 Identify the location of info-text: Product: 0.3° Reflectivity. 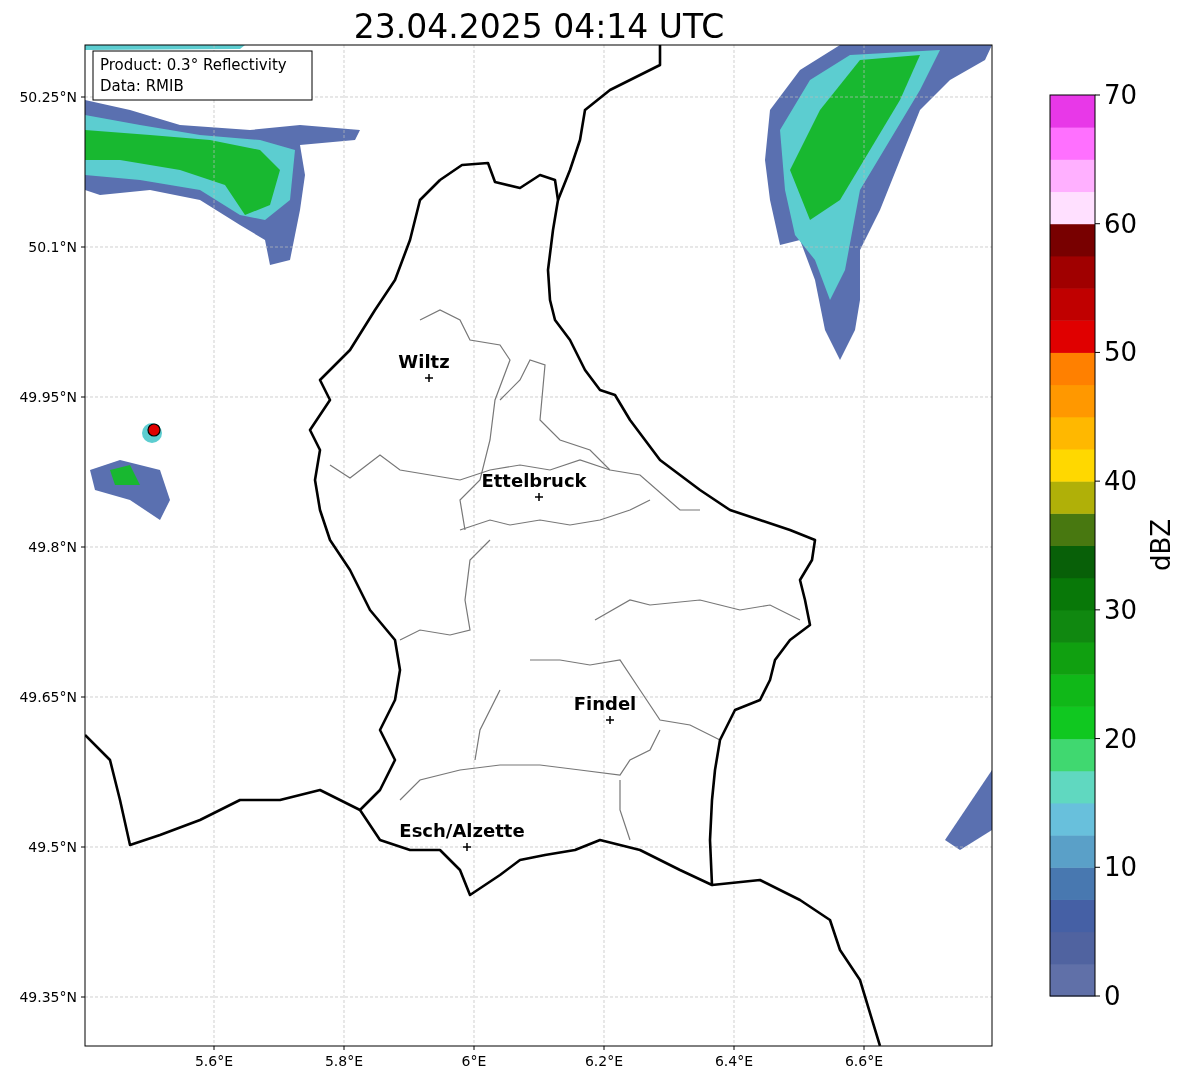
(193, 65).